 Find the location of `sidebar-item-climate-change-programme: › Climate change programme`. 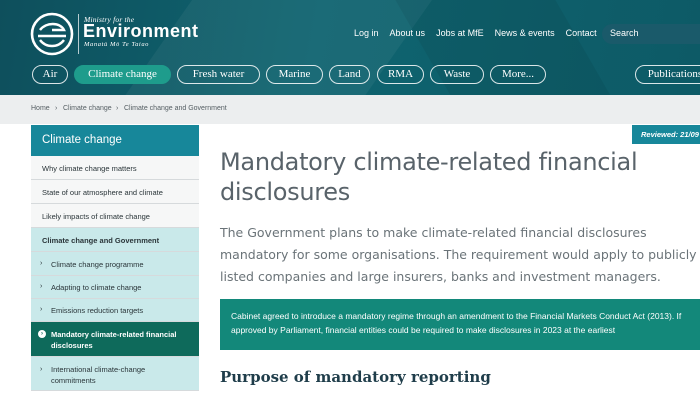

sidebar-item-climate-change-programme: › Climate change programme is located at coordinates (115, 264).